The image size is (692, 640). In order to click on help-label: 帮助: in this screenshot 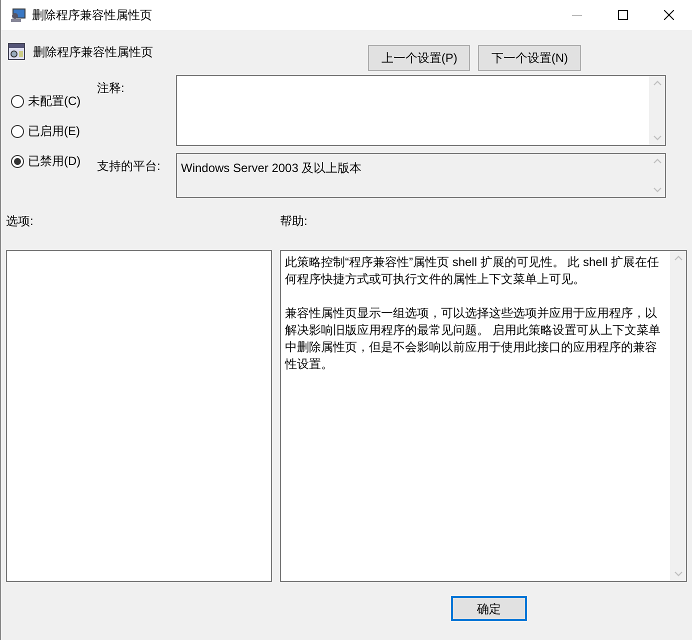, I will do `click(294, 221)`.